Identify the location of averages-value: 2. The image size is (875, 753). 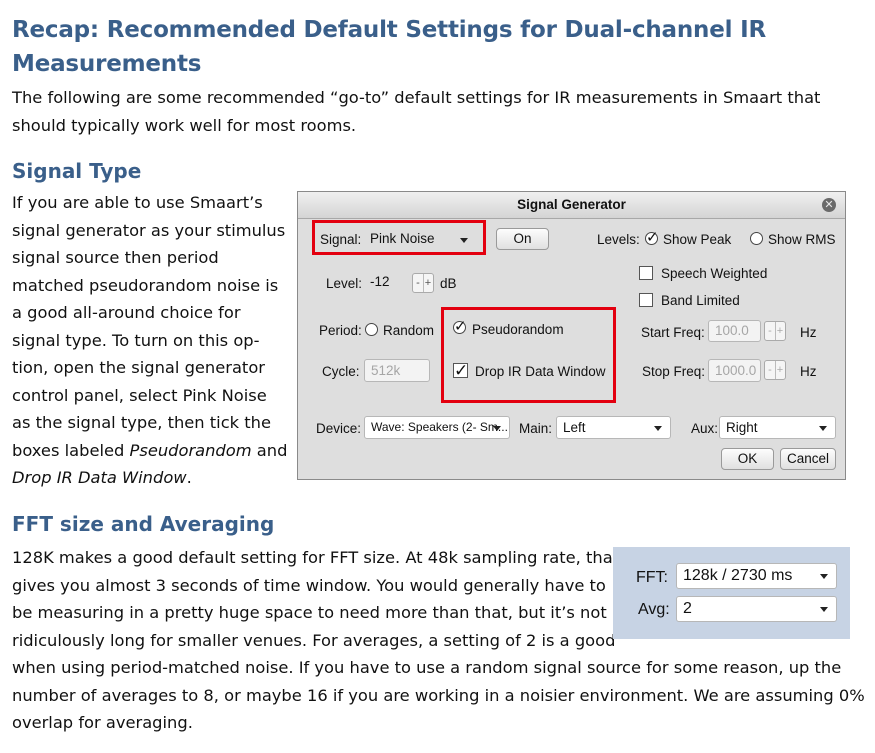
(687, 608).